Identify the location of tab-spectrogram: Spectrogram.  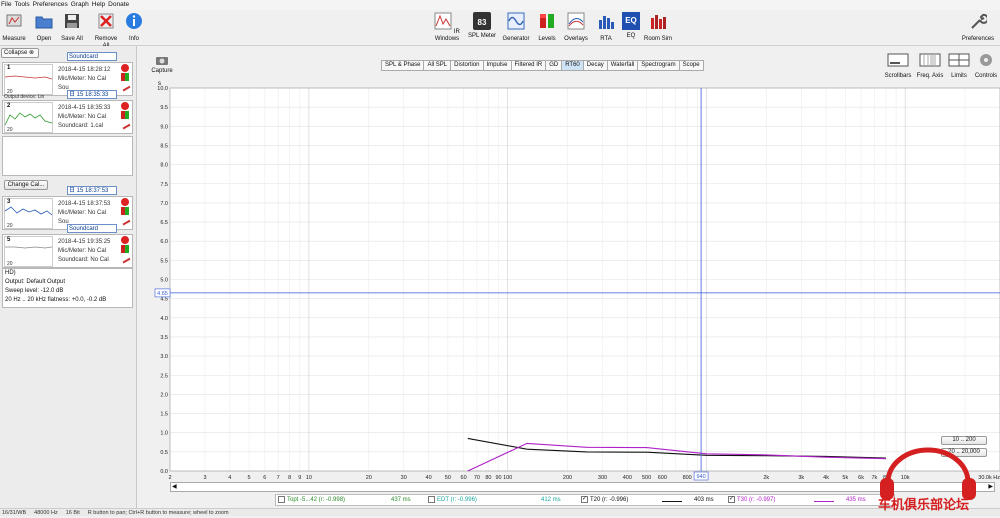
(658, 65).